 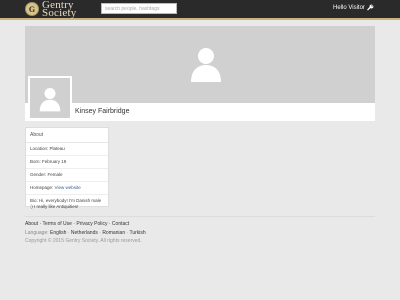 What do you see at coordinates (91, 224) in the screenshot?
I see `footer-link-privacy: Privacy Policy` at bounding box center [91, 224].